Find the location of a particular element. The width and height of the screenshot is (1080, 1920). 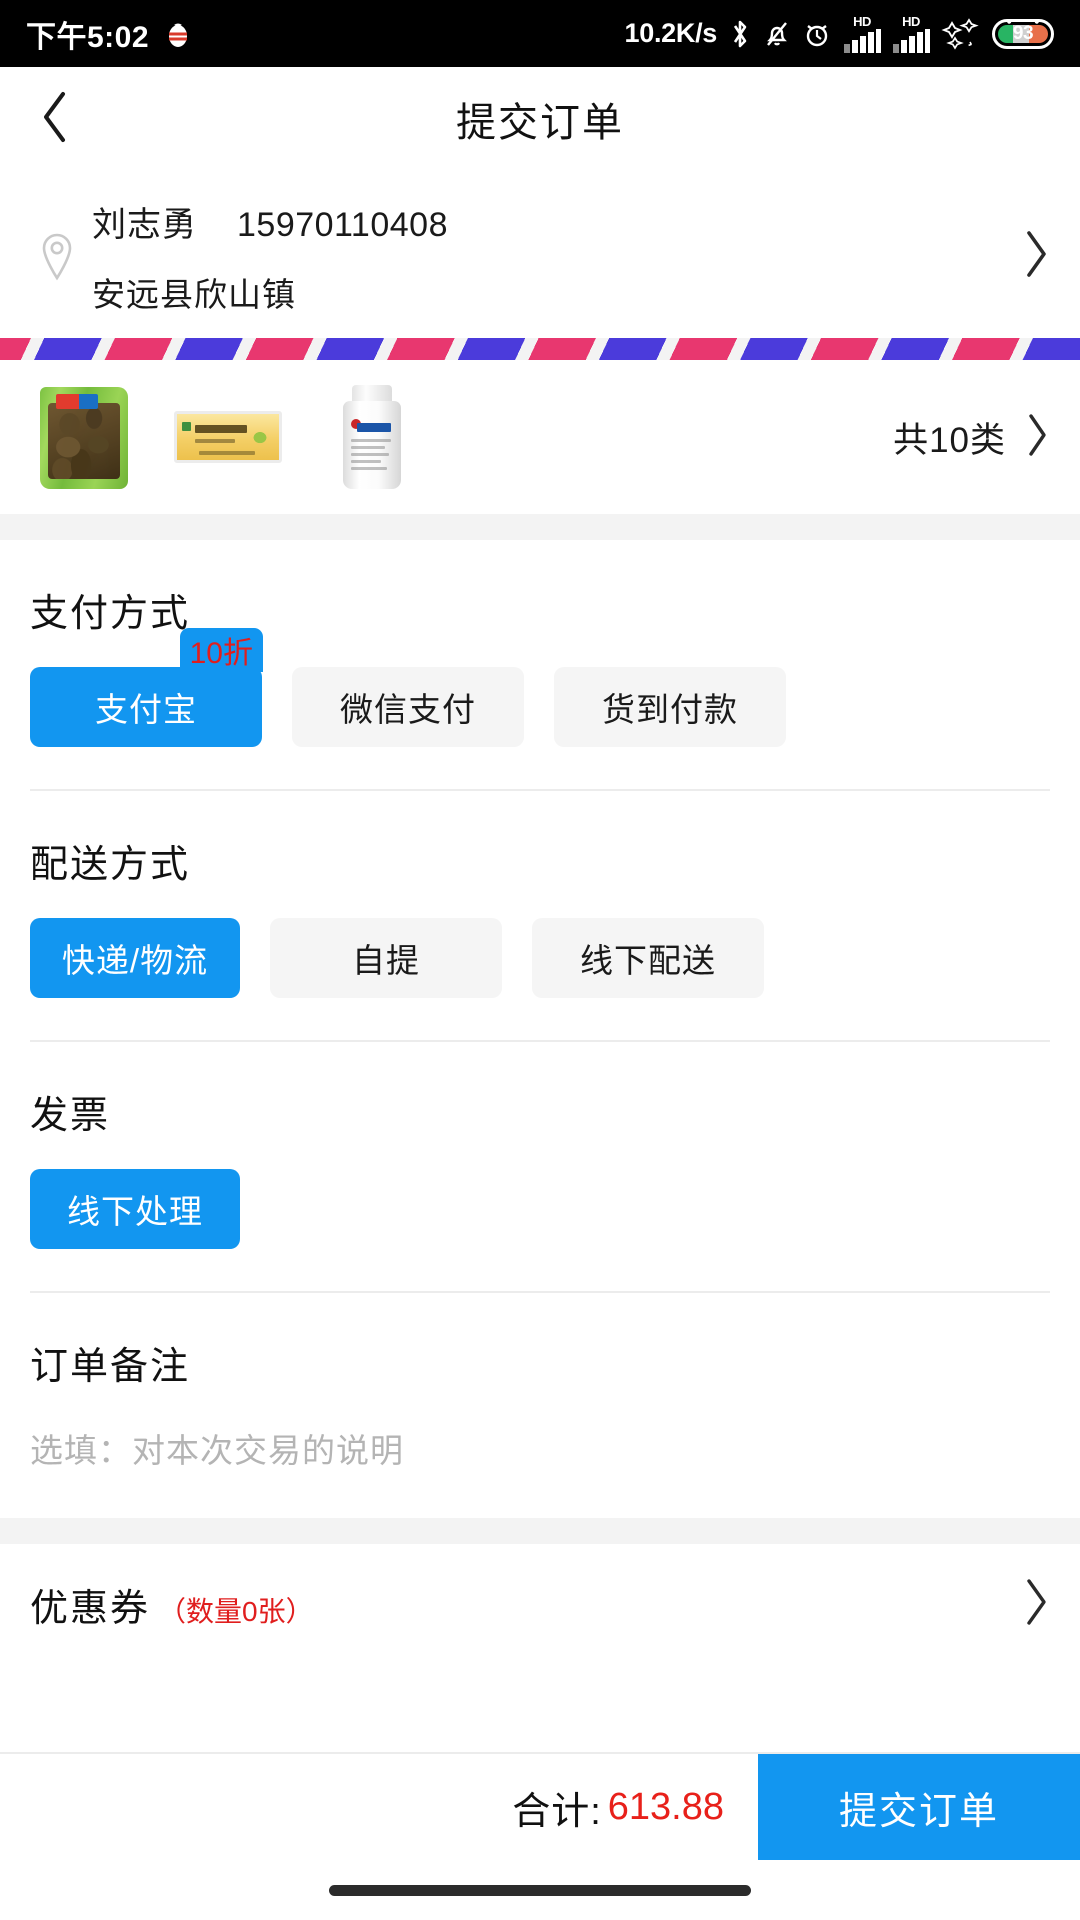

bell-muted-icon is located at coordinates (777, 34).